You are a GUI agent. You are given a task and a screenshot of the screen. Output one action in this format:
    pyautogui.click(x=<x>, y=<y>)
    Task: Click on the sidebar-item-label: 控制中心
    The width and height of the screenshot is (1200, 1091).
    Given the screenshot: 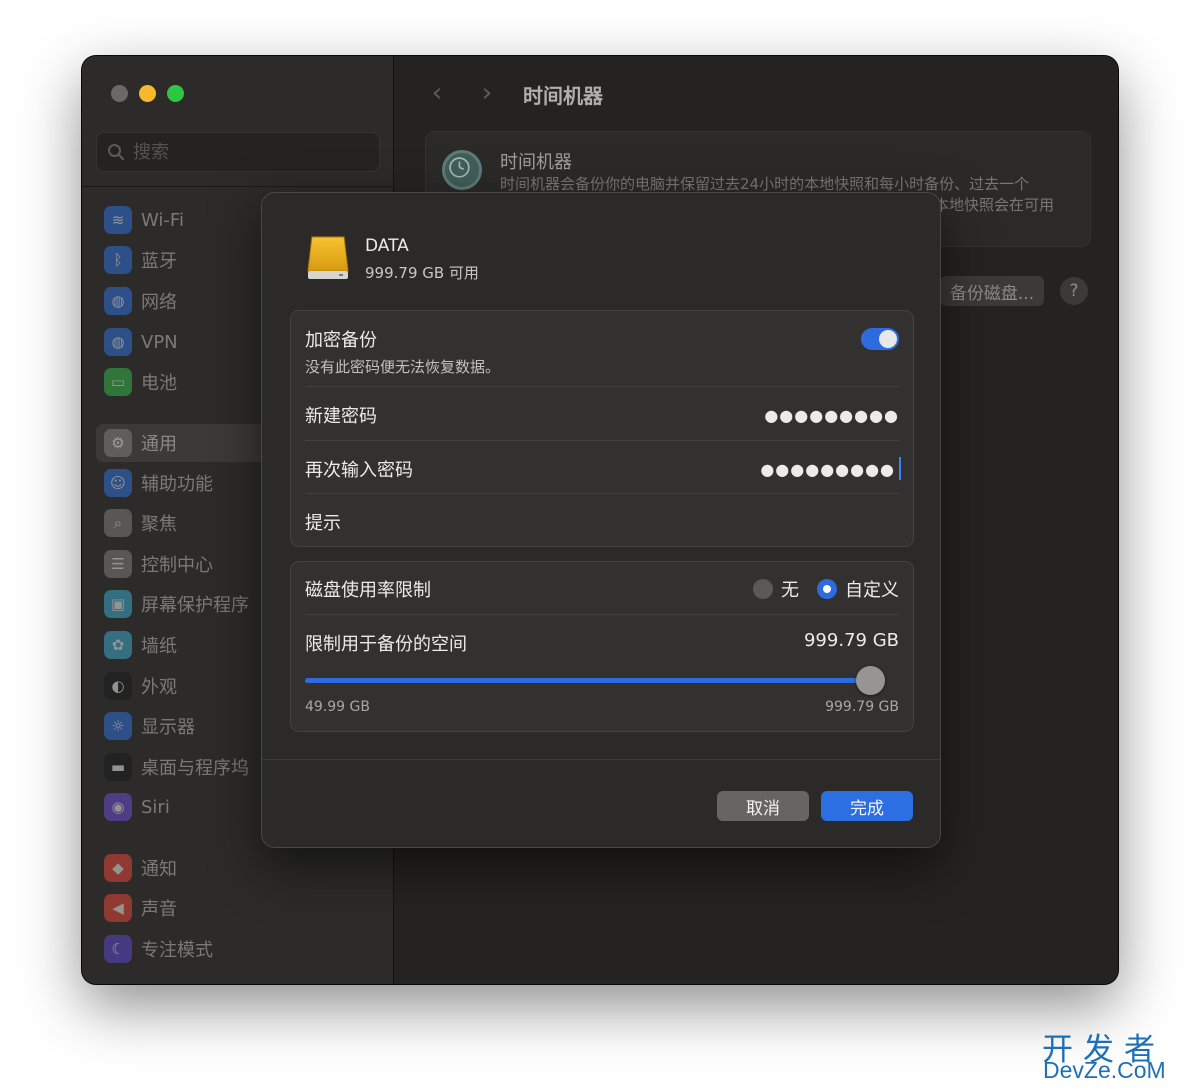 What is the action you would take?
    pyautogui.click(x=177, y=565)
    